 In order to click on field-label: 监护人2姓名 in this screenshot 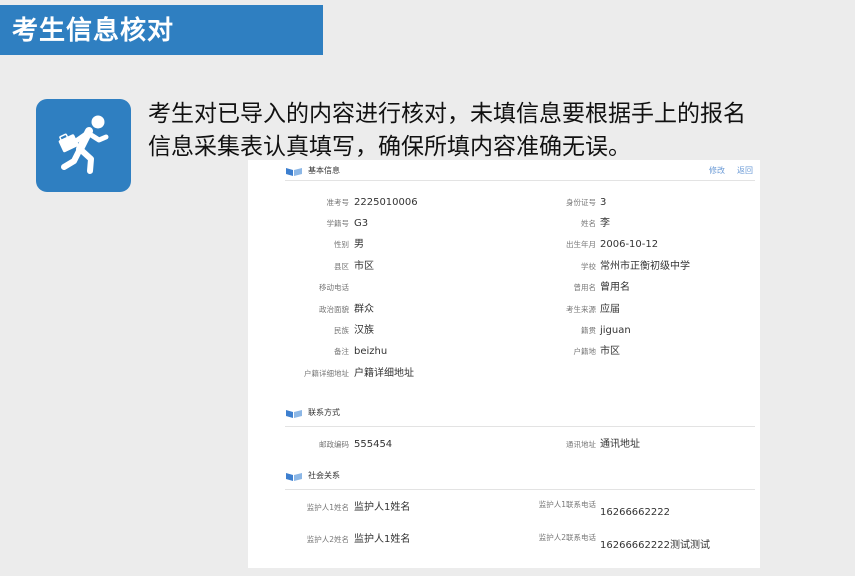, I will do `click(327, 539)`.